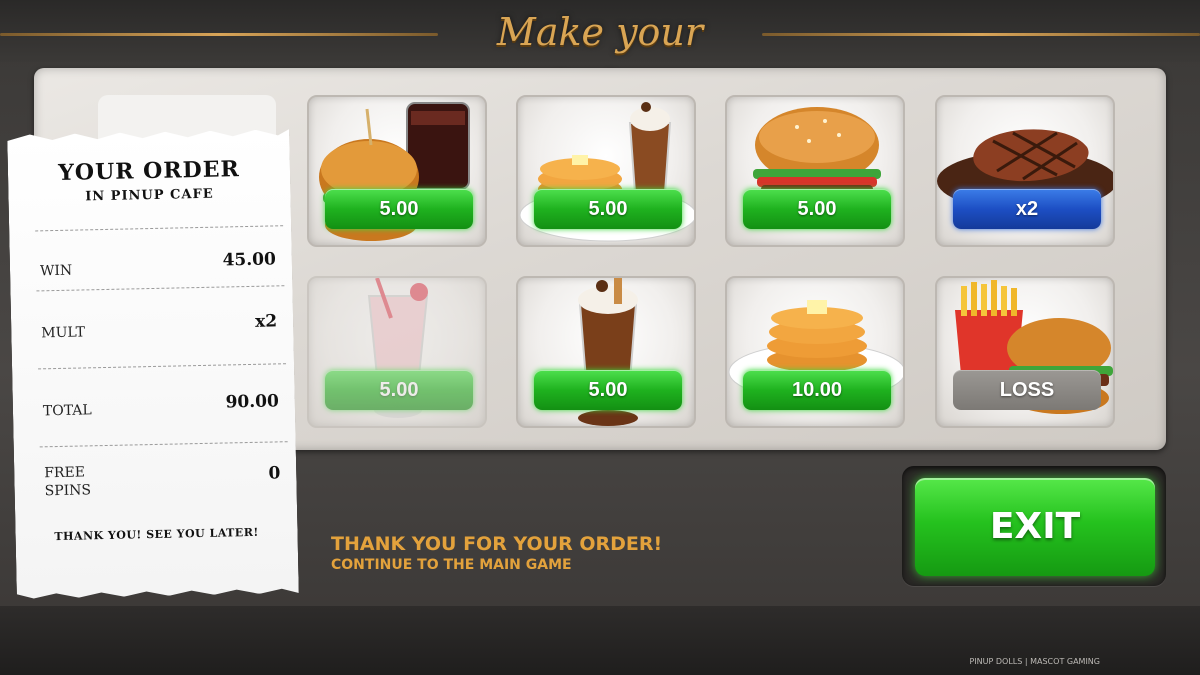 The width and height of the screenshot is (1200, 675). I want to click on win-label: WIN, so click(56, 271).